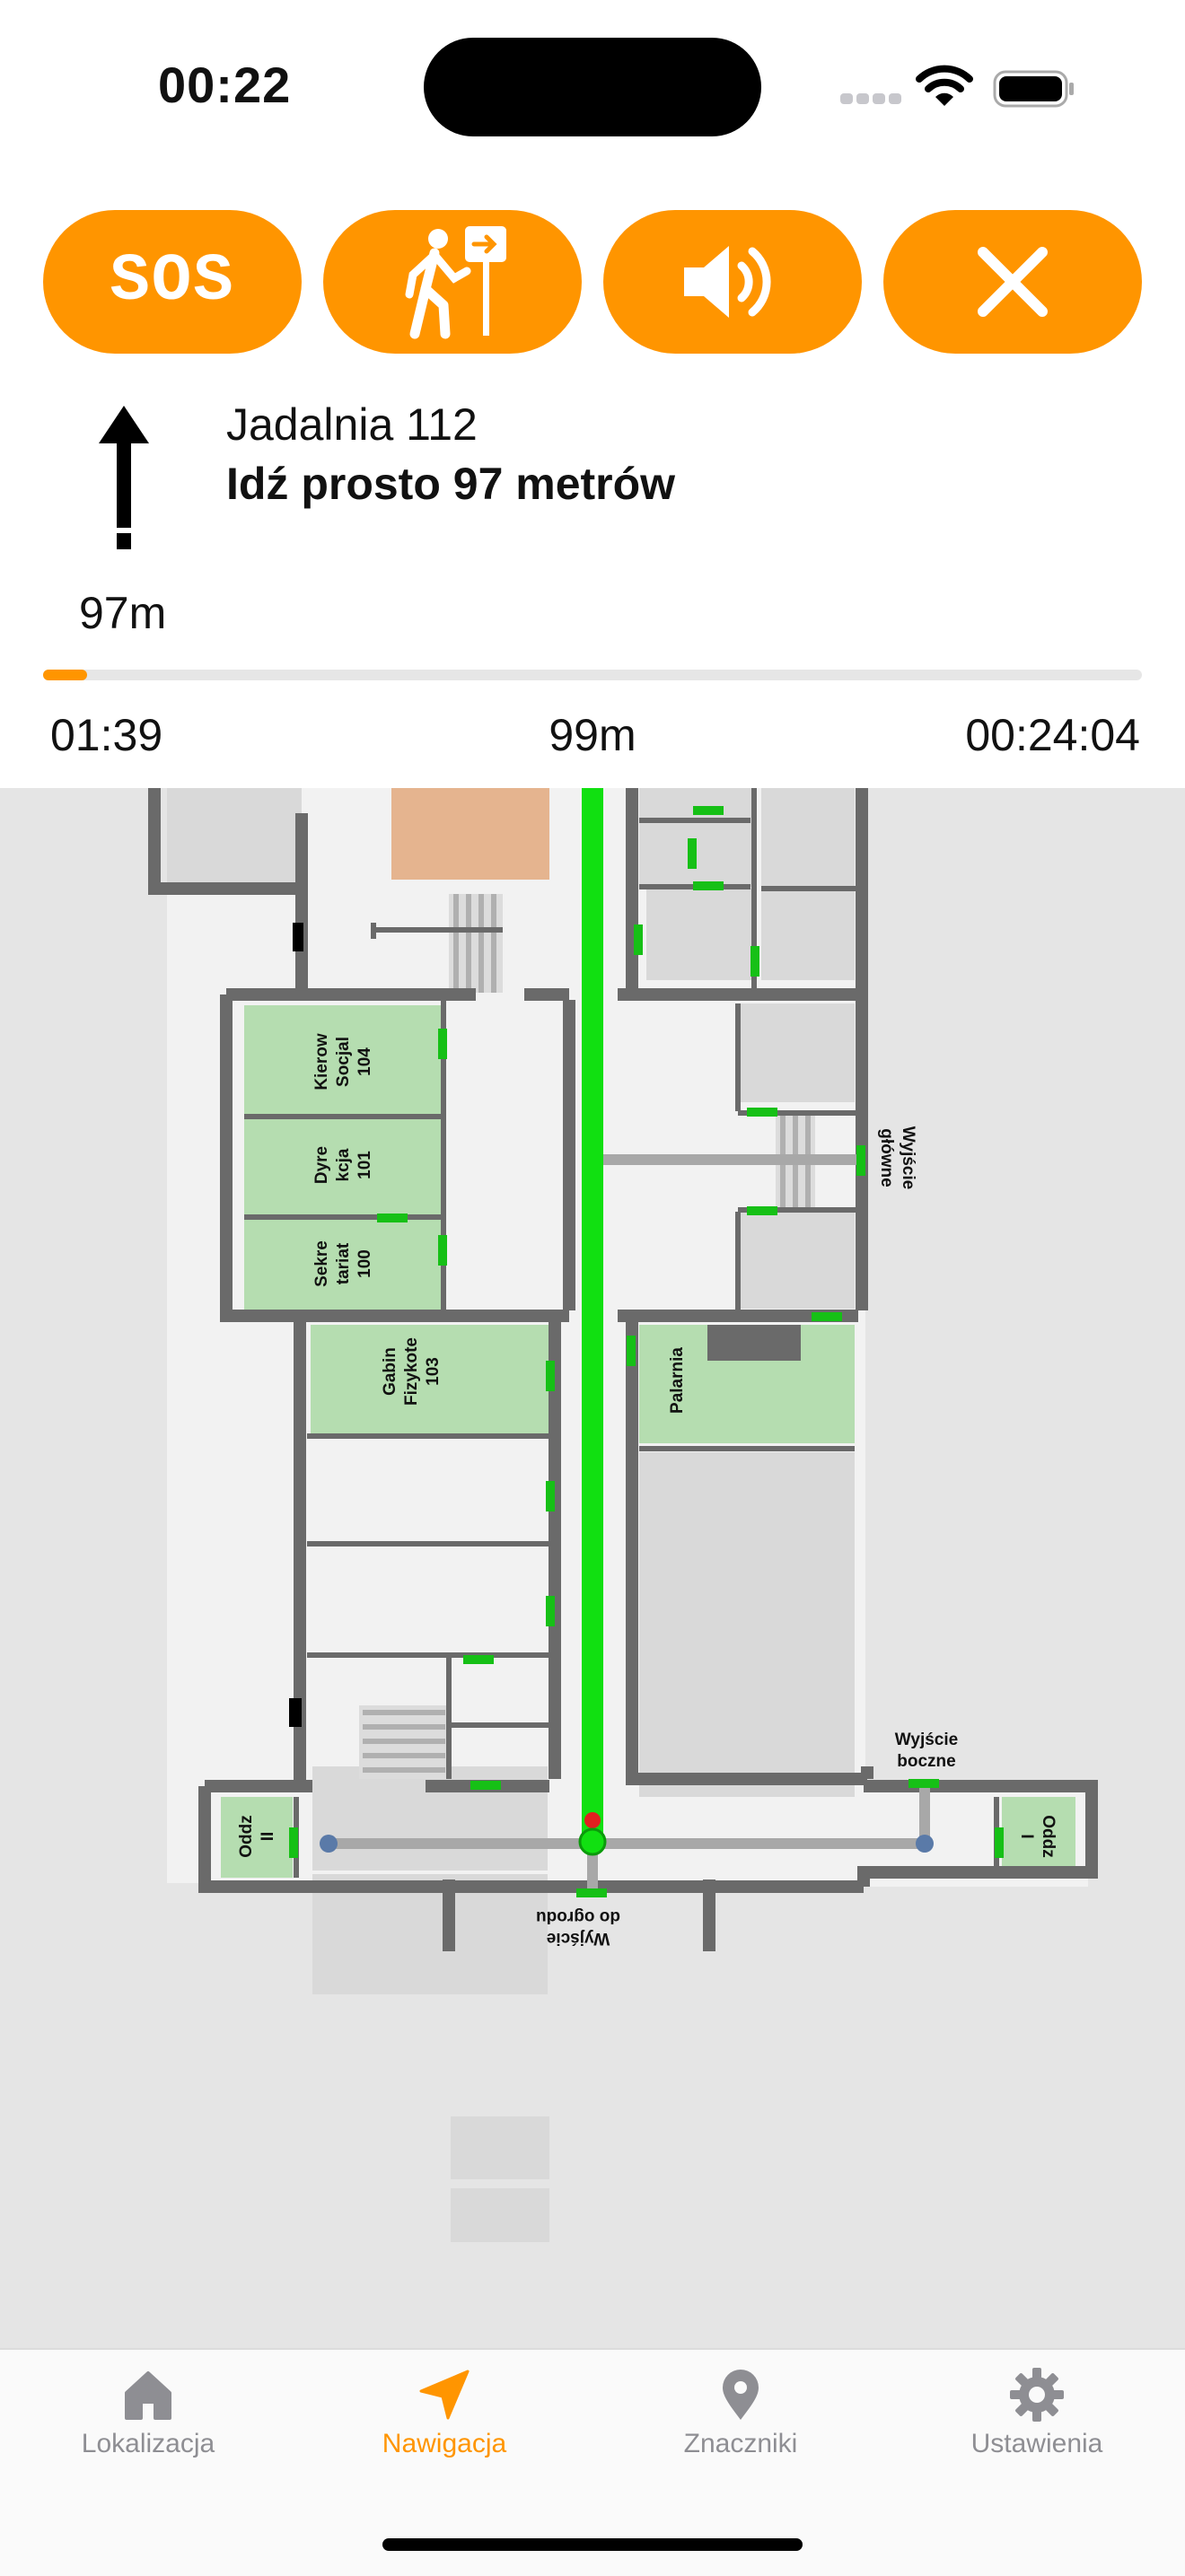 The image size is (1185, 2576). What do you see at coordinates (411, 1371) in the screenshot?
I see `svg-text: Fizykote` at bounding box center [411, 1371].